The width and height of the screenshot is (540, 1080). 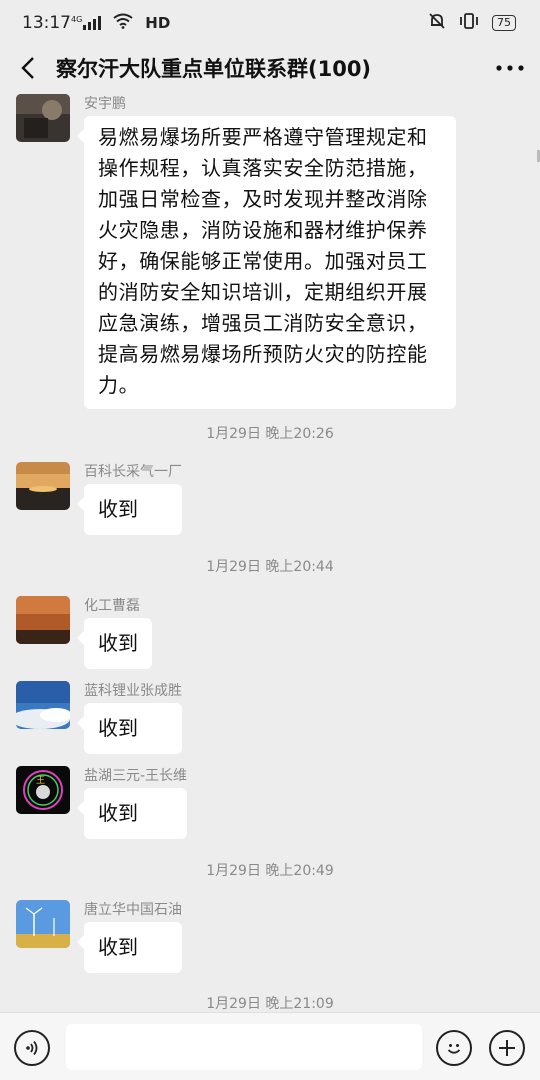 I want to click on sender-name: 化工曹磊, so click(x=112, y=606).